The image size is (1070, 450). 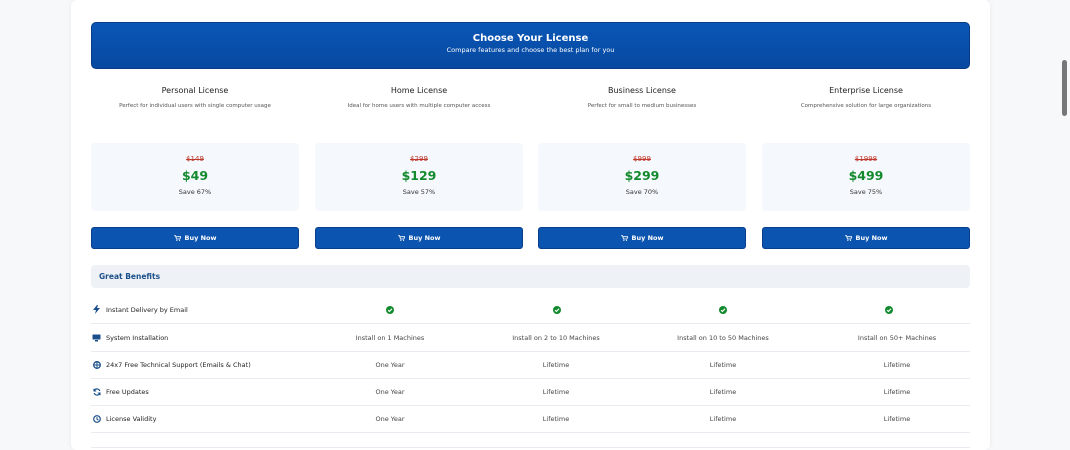 What do you see at coordinates (195, 90) in the screenshot?
I see `plan-name-personal: Personal License` at bounding box center [195, 90].